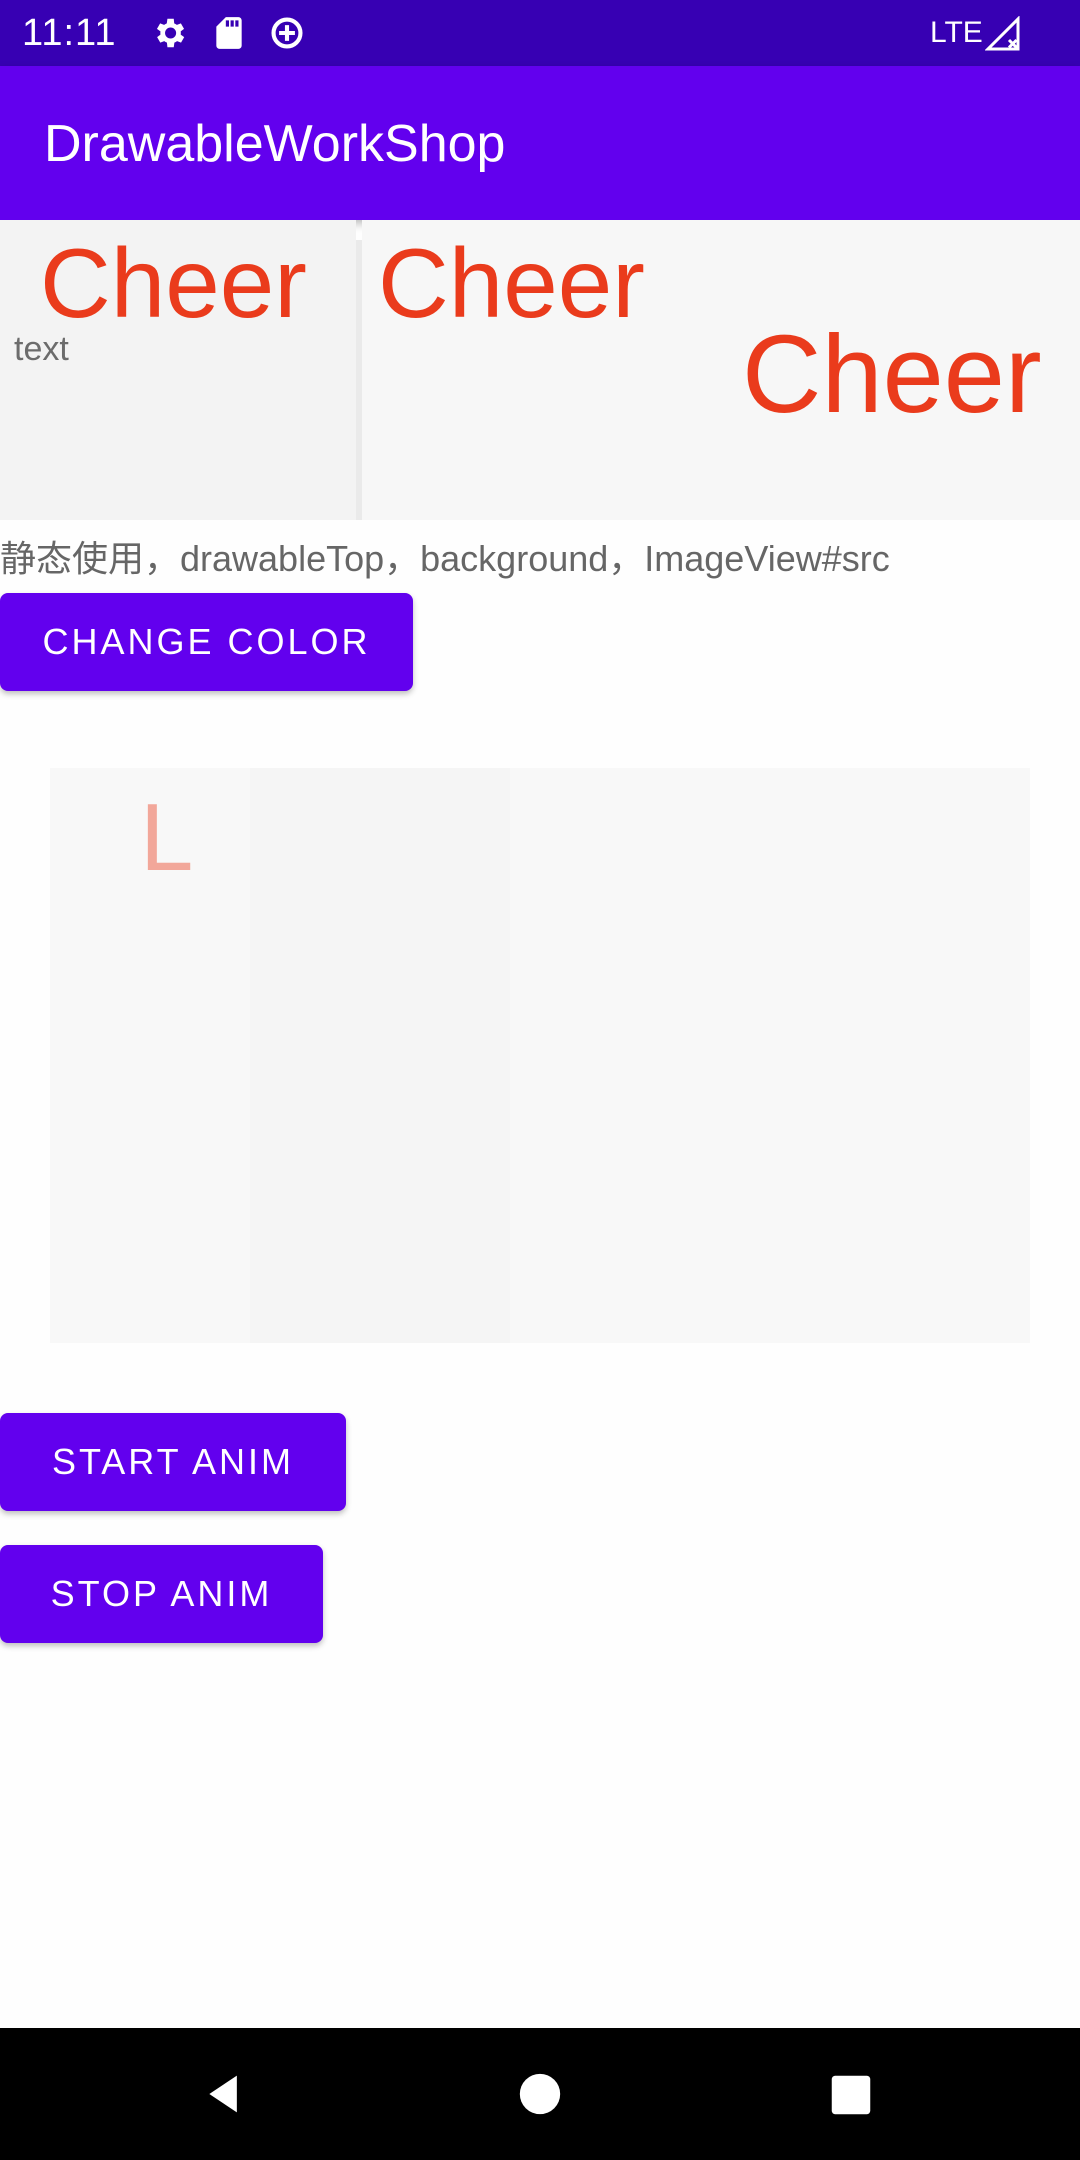 The width and height of the screenshot is (1080, 2160). Describe the element at coordinates (956, 32) in the screenshot. I see `network-type: LTE` at that location.